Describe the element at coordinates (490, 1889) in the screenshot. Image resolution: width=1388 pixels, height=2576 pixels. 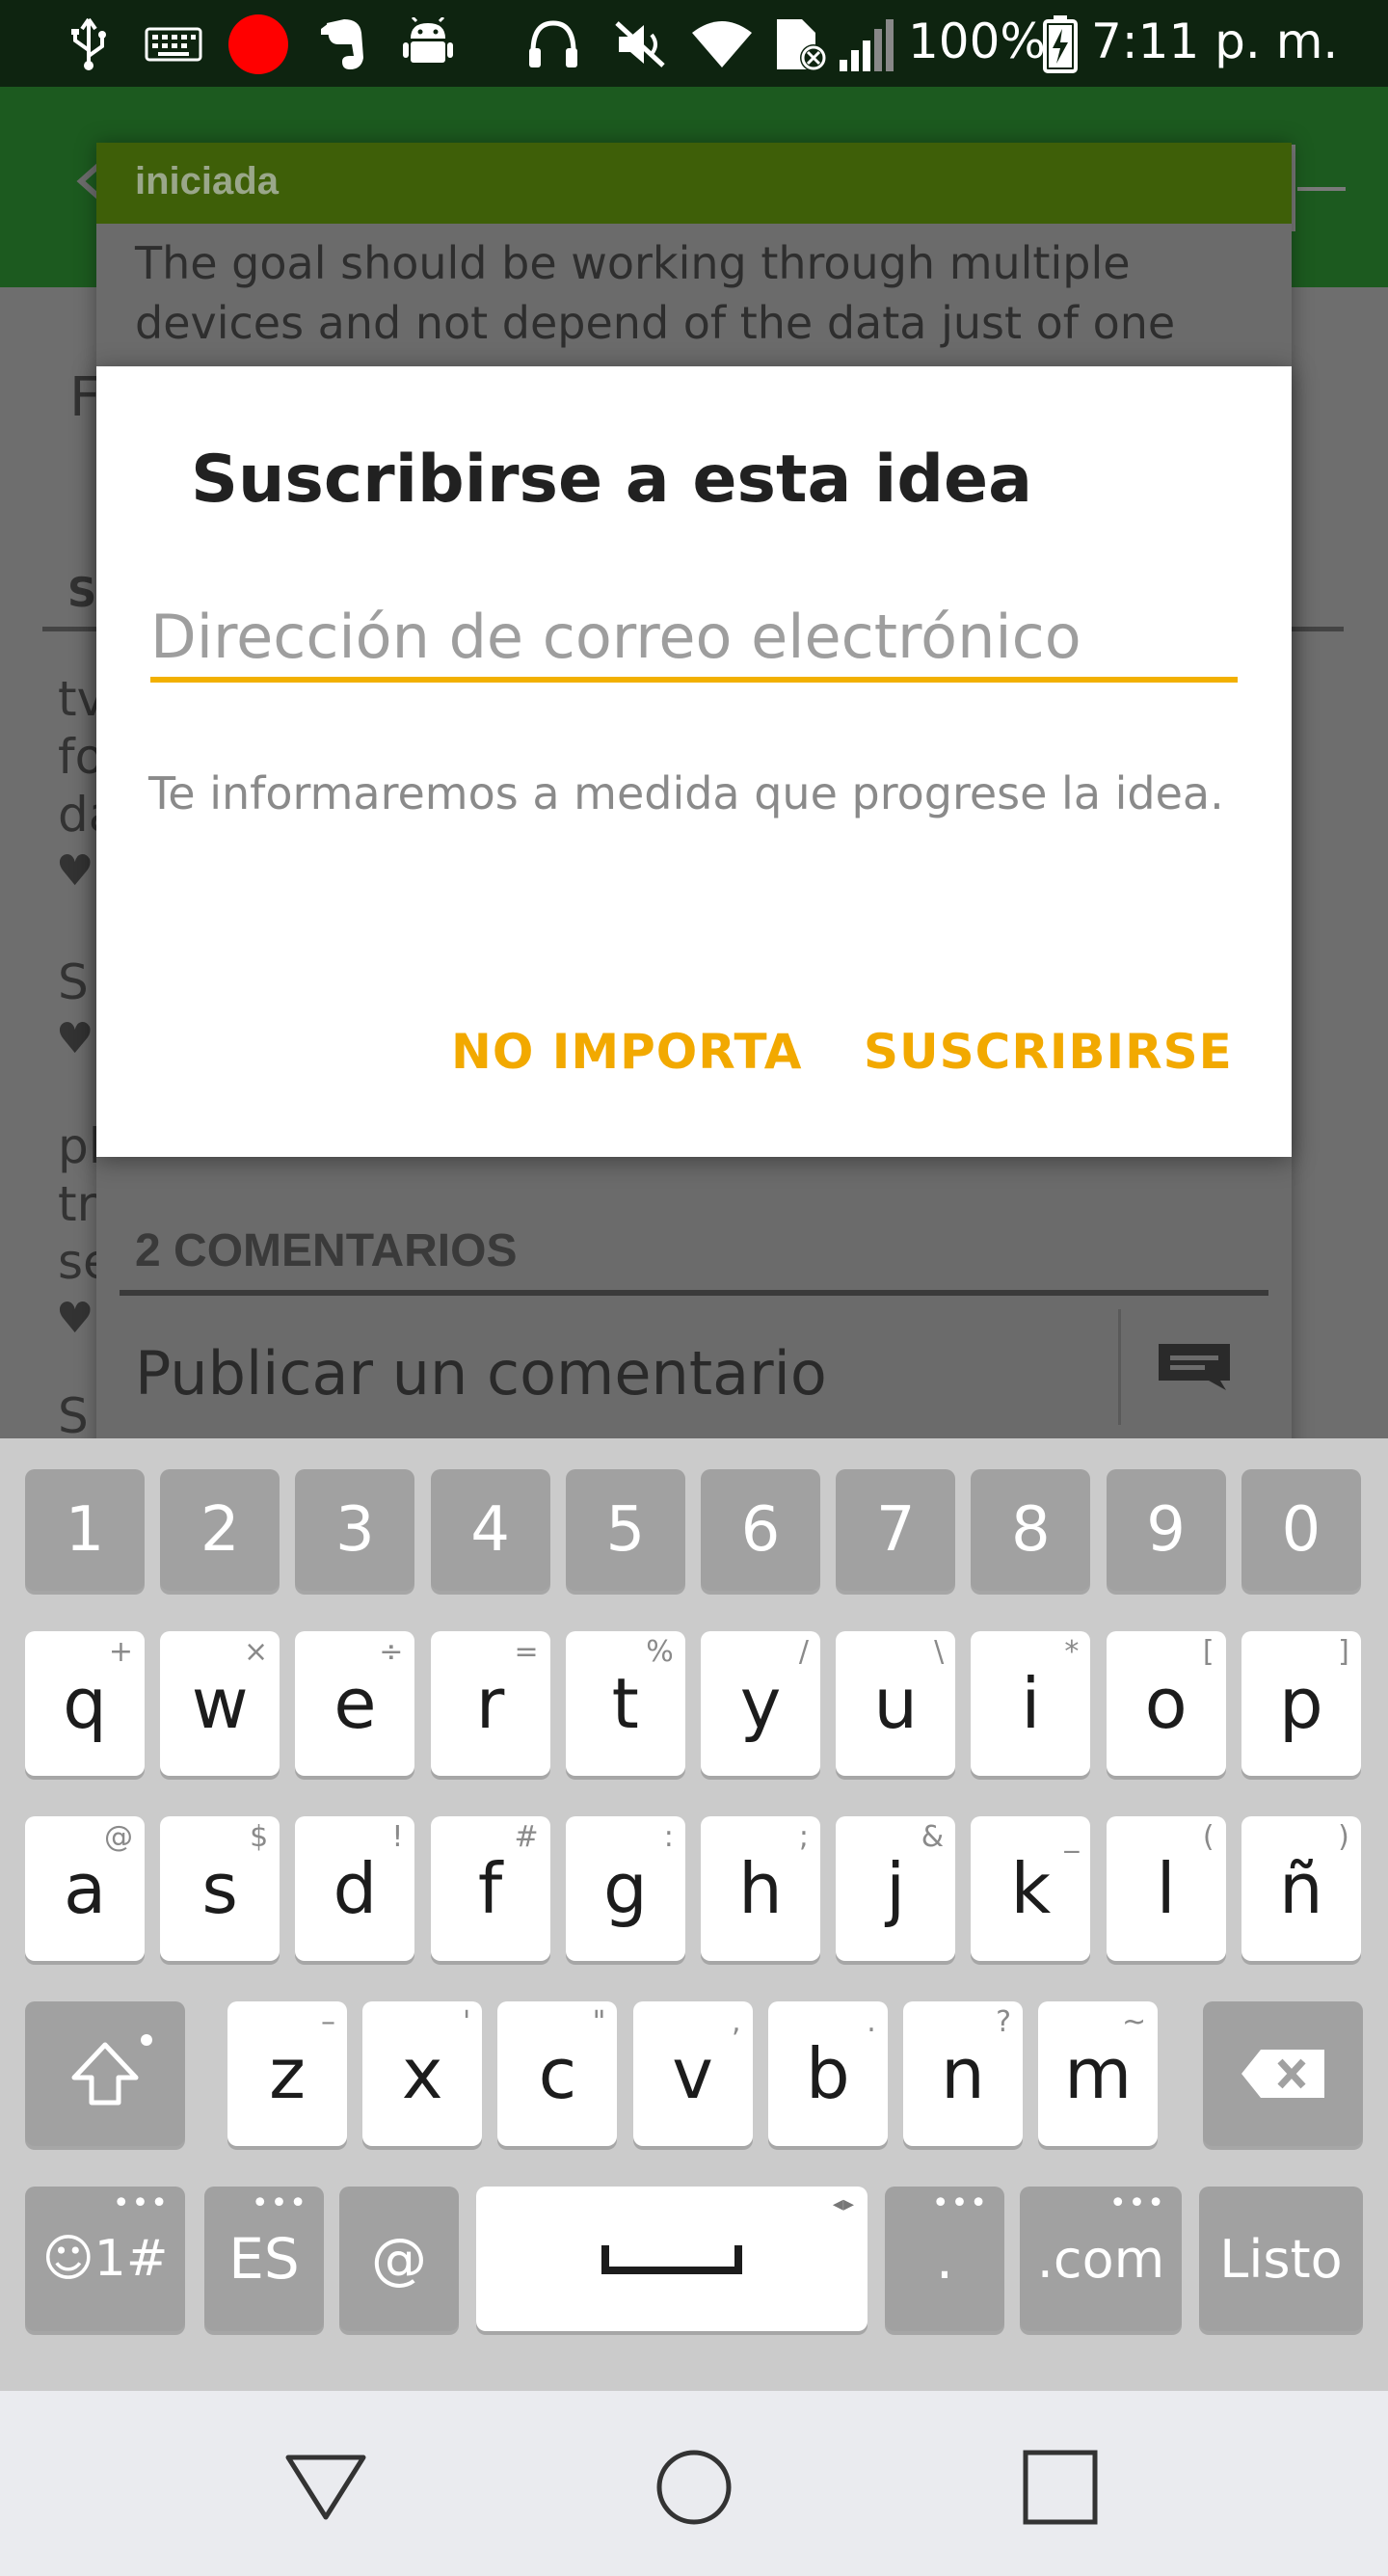
I see `key-f: f #` at that location.